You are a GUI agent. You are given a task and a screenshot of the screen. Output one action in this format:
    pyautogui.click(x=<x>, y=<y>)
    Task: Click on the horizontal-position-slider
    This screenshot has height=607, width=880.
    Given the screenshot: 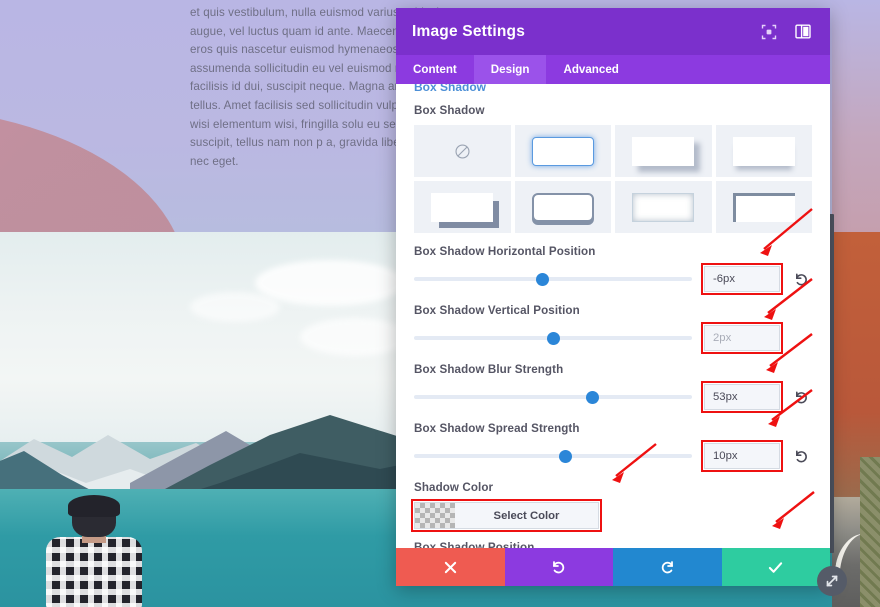 What is the action you would take?
    pyautogui.click(x=553, y=279)
    